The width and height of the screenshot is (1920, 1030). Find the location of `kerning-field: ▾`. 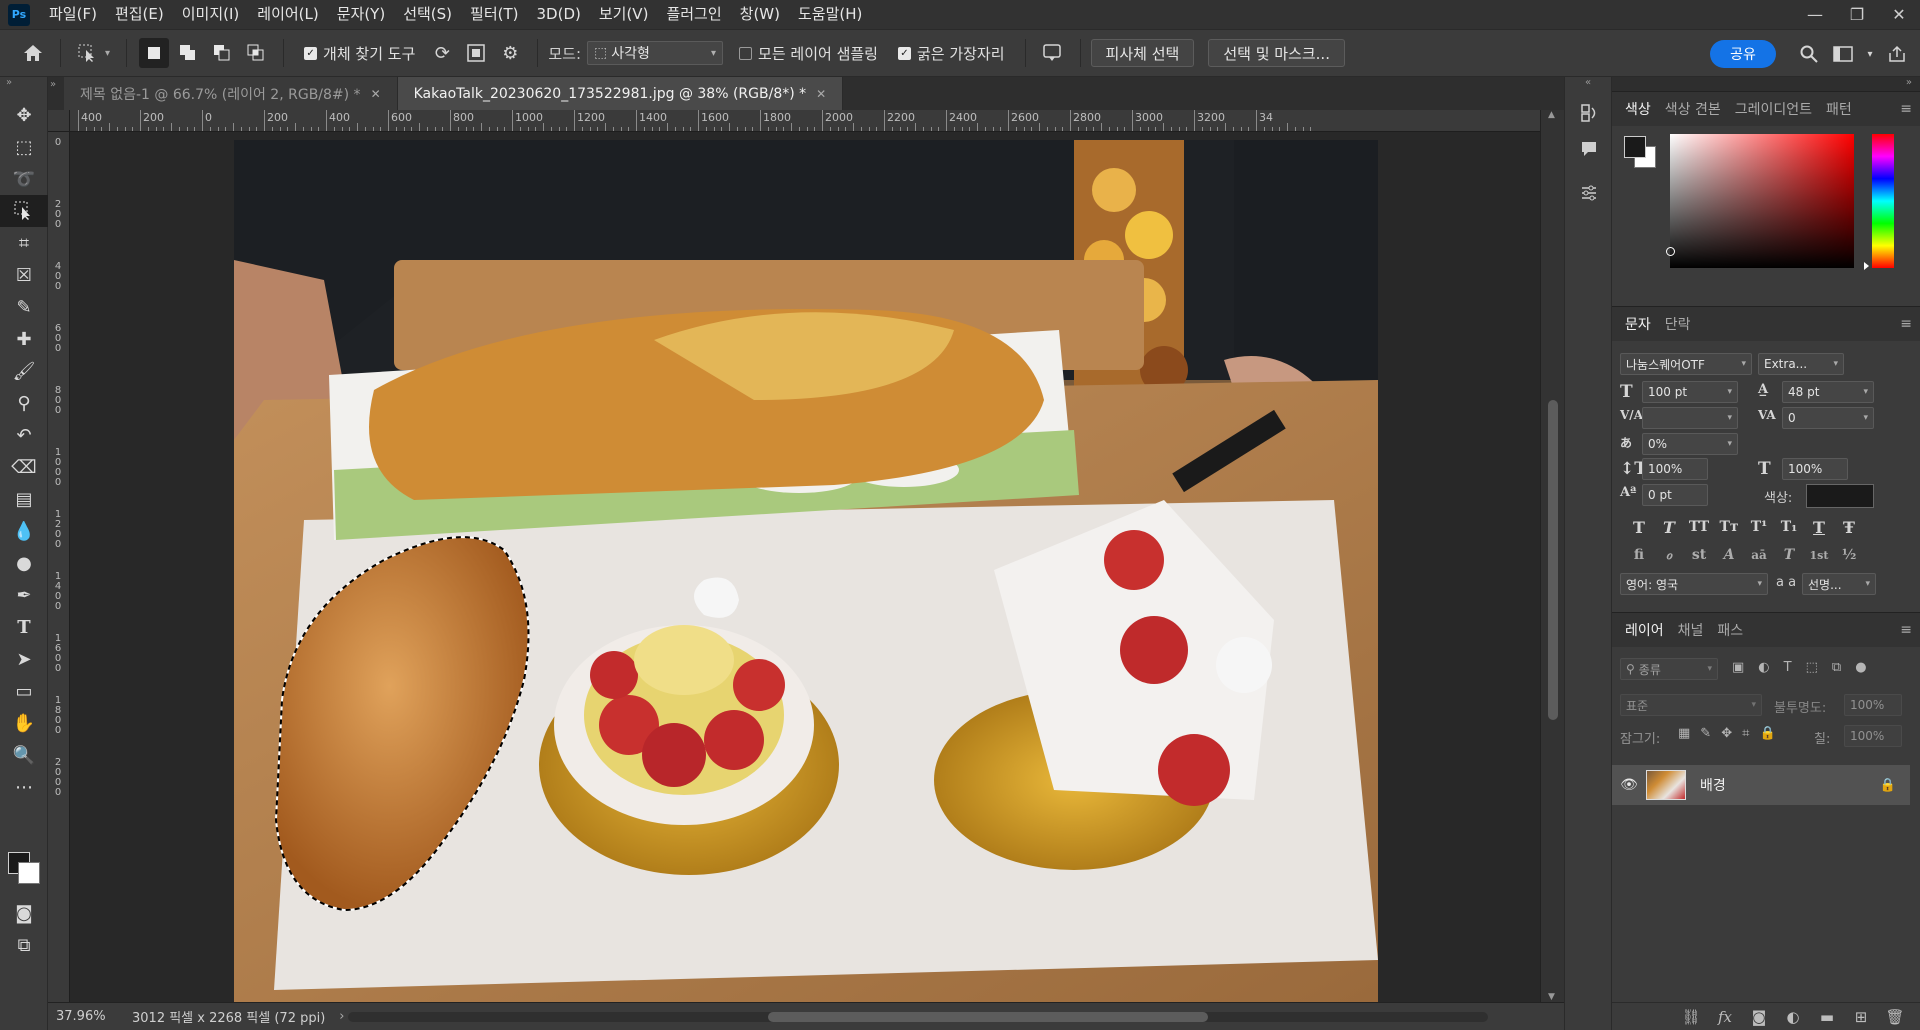

kerning-field: ▾ is located at coordinates (1690, 418).